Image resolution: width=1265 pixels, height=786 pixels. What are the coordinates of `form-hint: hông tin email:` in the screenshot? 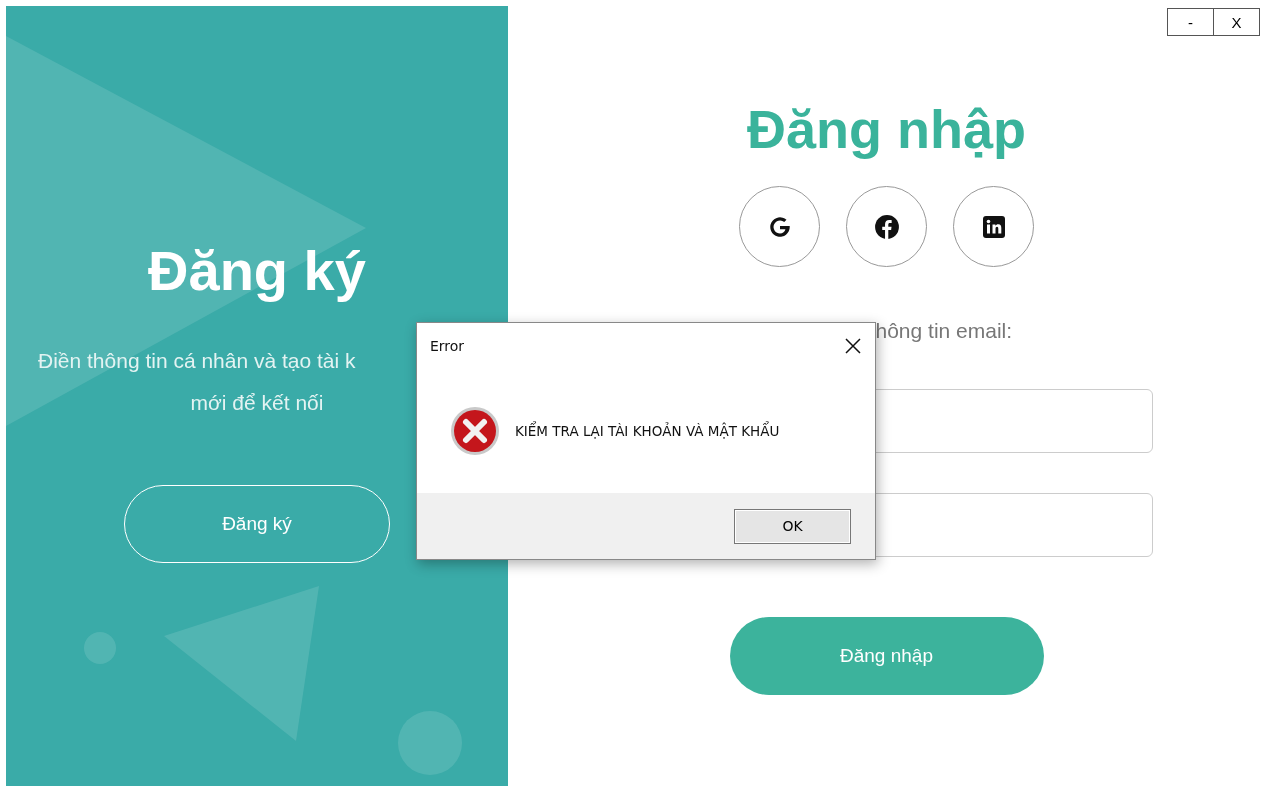 It's located at (944, 331).